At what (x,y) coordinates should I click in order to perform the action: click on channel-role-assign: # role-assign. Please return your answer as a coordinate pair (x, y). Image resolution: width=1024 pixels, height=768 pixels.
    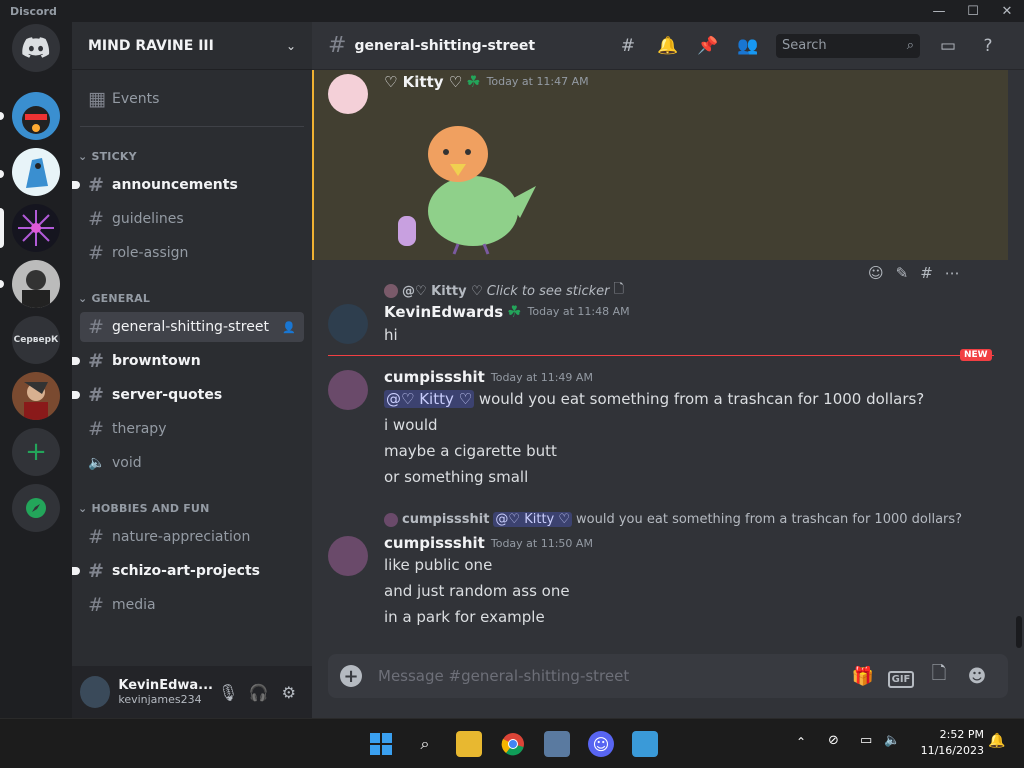
    Looking at the image, I should click on (192, 253).